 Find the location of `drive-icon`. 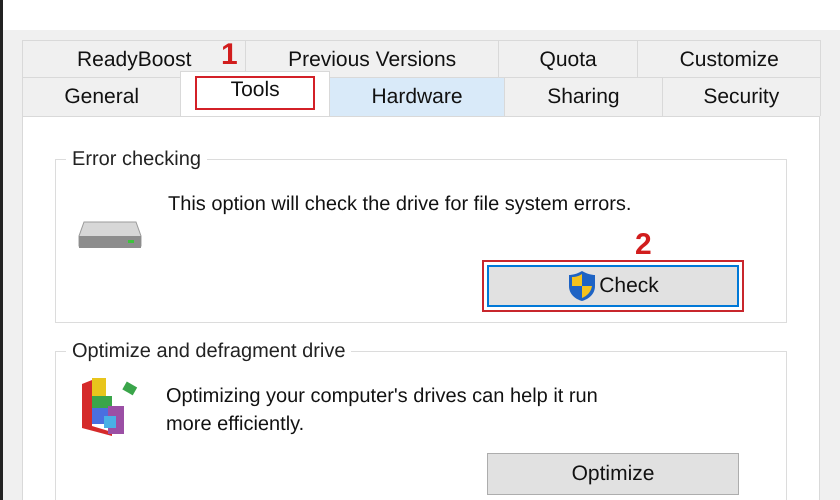

drive-icon is located at coordinates (110, 235).